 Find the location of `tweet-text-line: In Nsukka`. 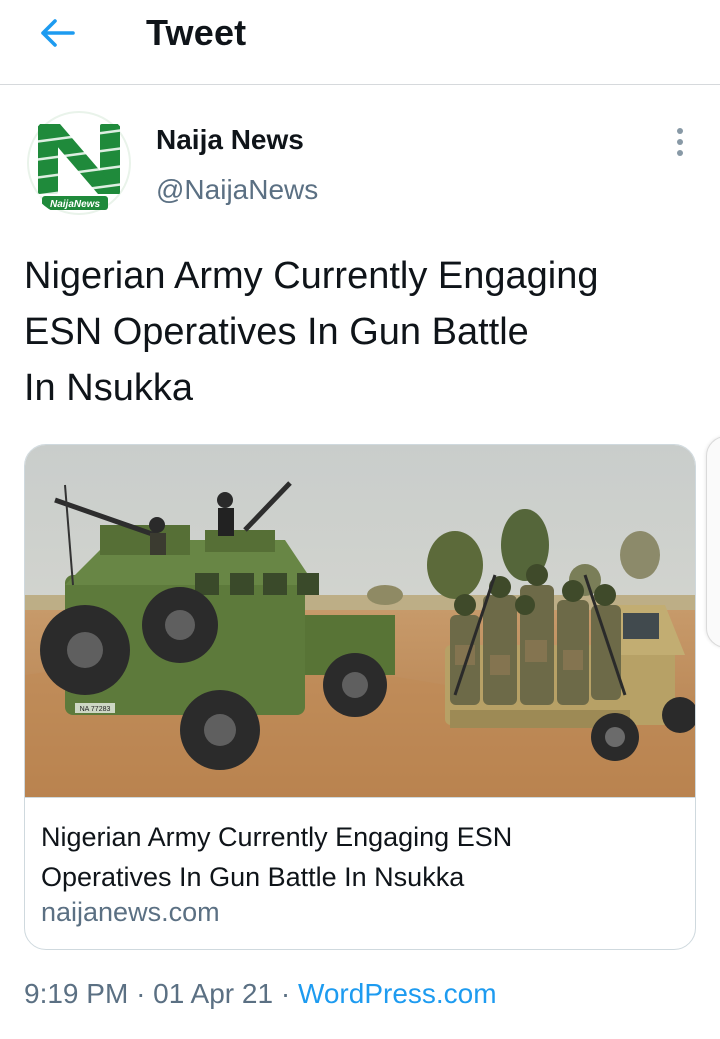

tweet-text-line: In Nsukka is located at coordinates (108, 388).